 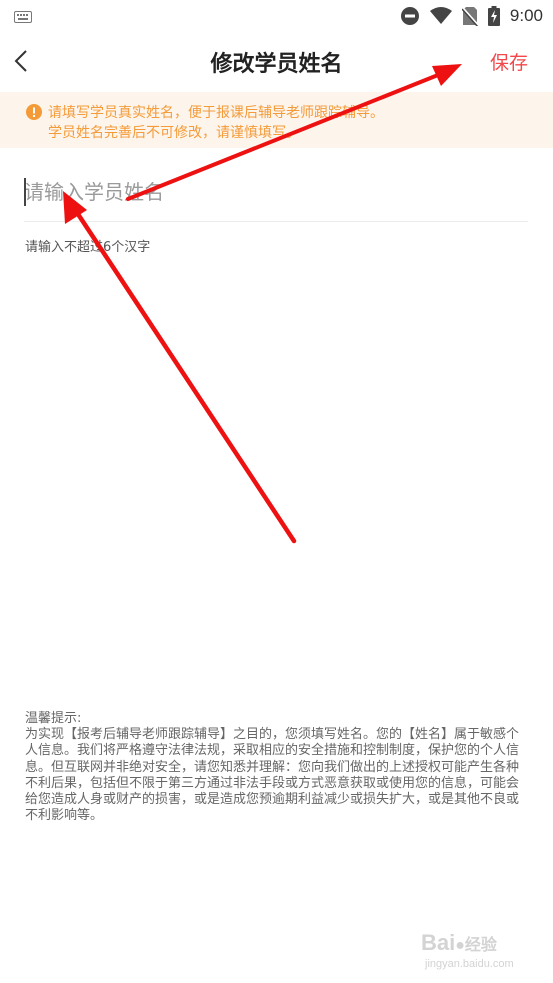 What do you see at coordinates (25, 192) in the screenshot?
I see `text-cursor` at bounding box center [25, 192].